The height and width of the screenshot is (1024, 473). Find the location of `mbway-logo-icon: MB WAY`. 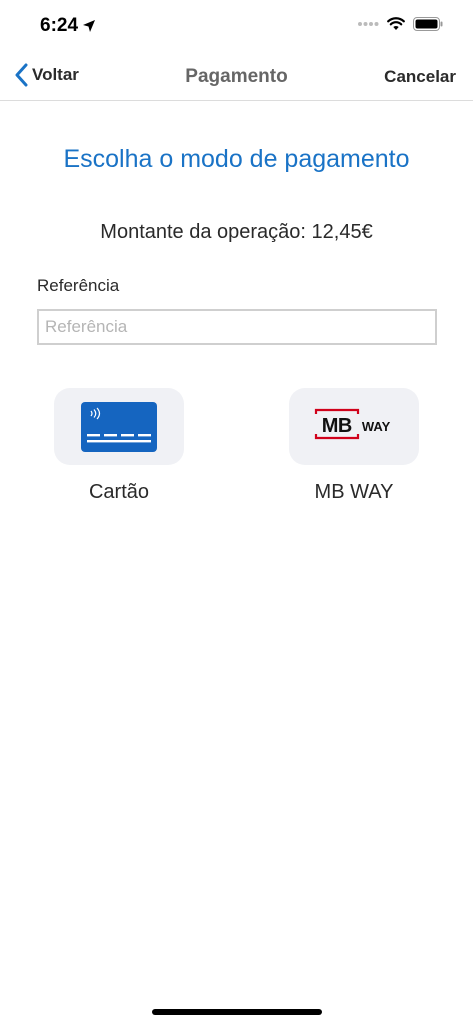

mbway-logo-icon: MB WAY is located at coordinates (352, 424).